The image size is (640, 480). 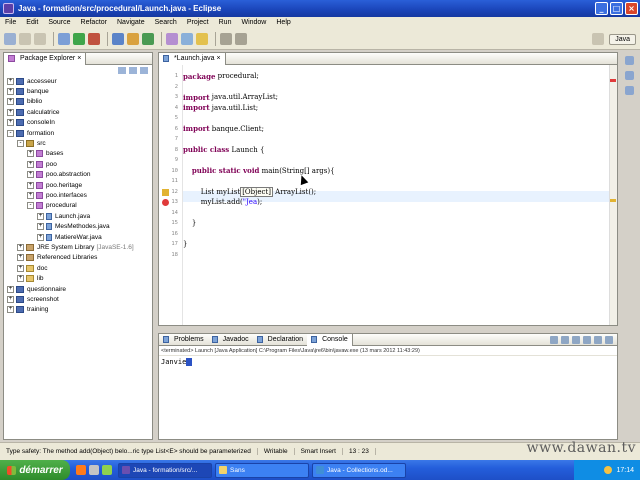 I want to click on firefox-icon, so click(x=81, y=470).